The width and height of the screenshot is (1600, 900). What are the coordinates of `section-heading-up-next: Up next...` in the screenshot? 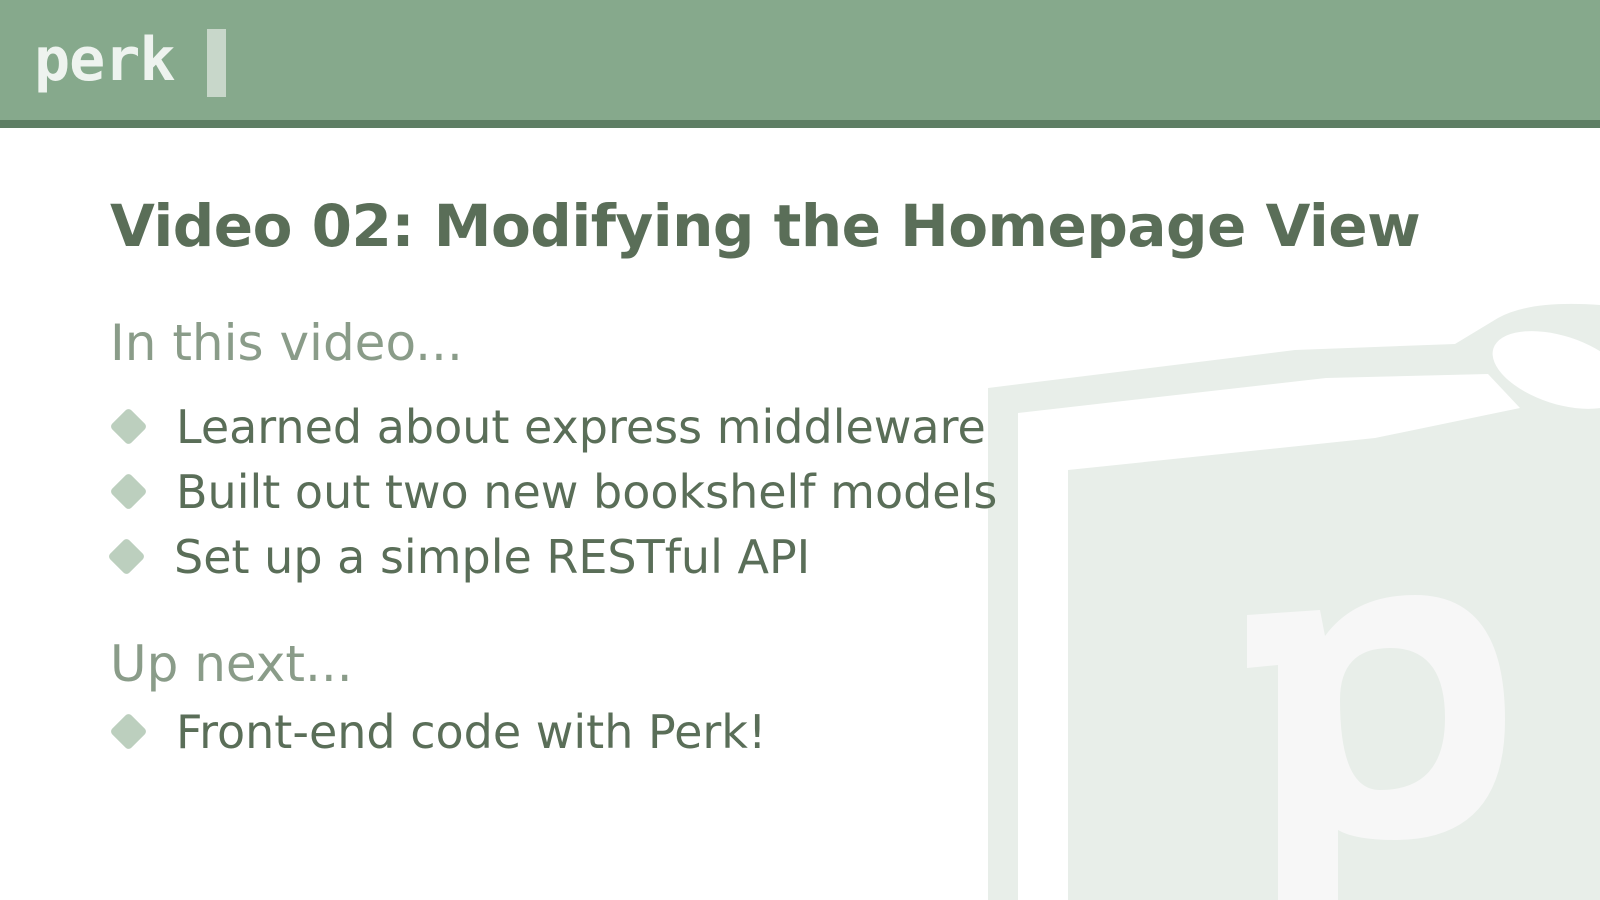 It's located at (231, 664).